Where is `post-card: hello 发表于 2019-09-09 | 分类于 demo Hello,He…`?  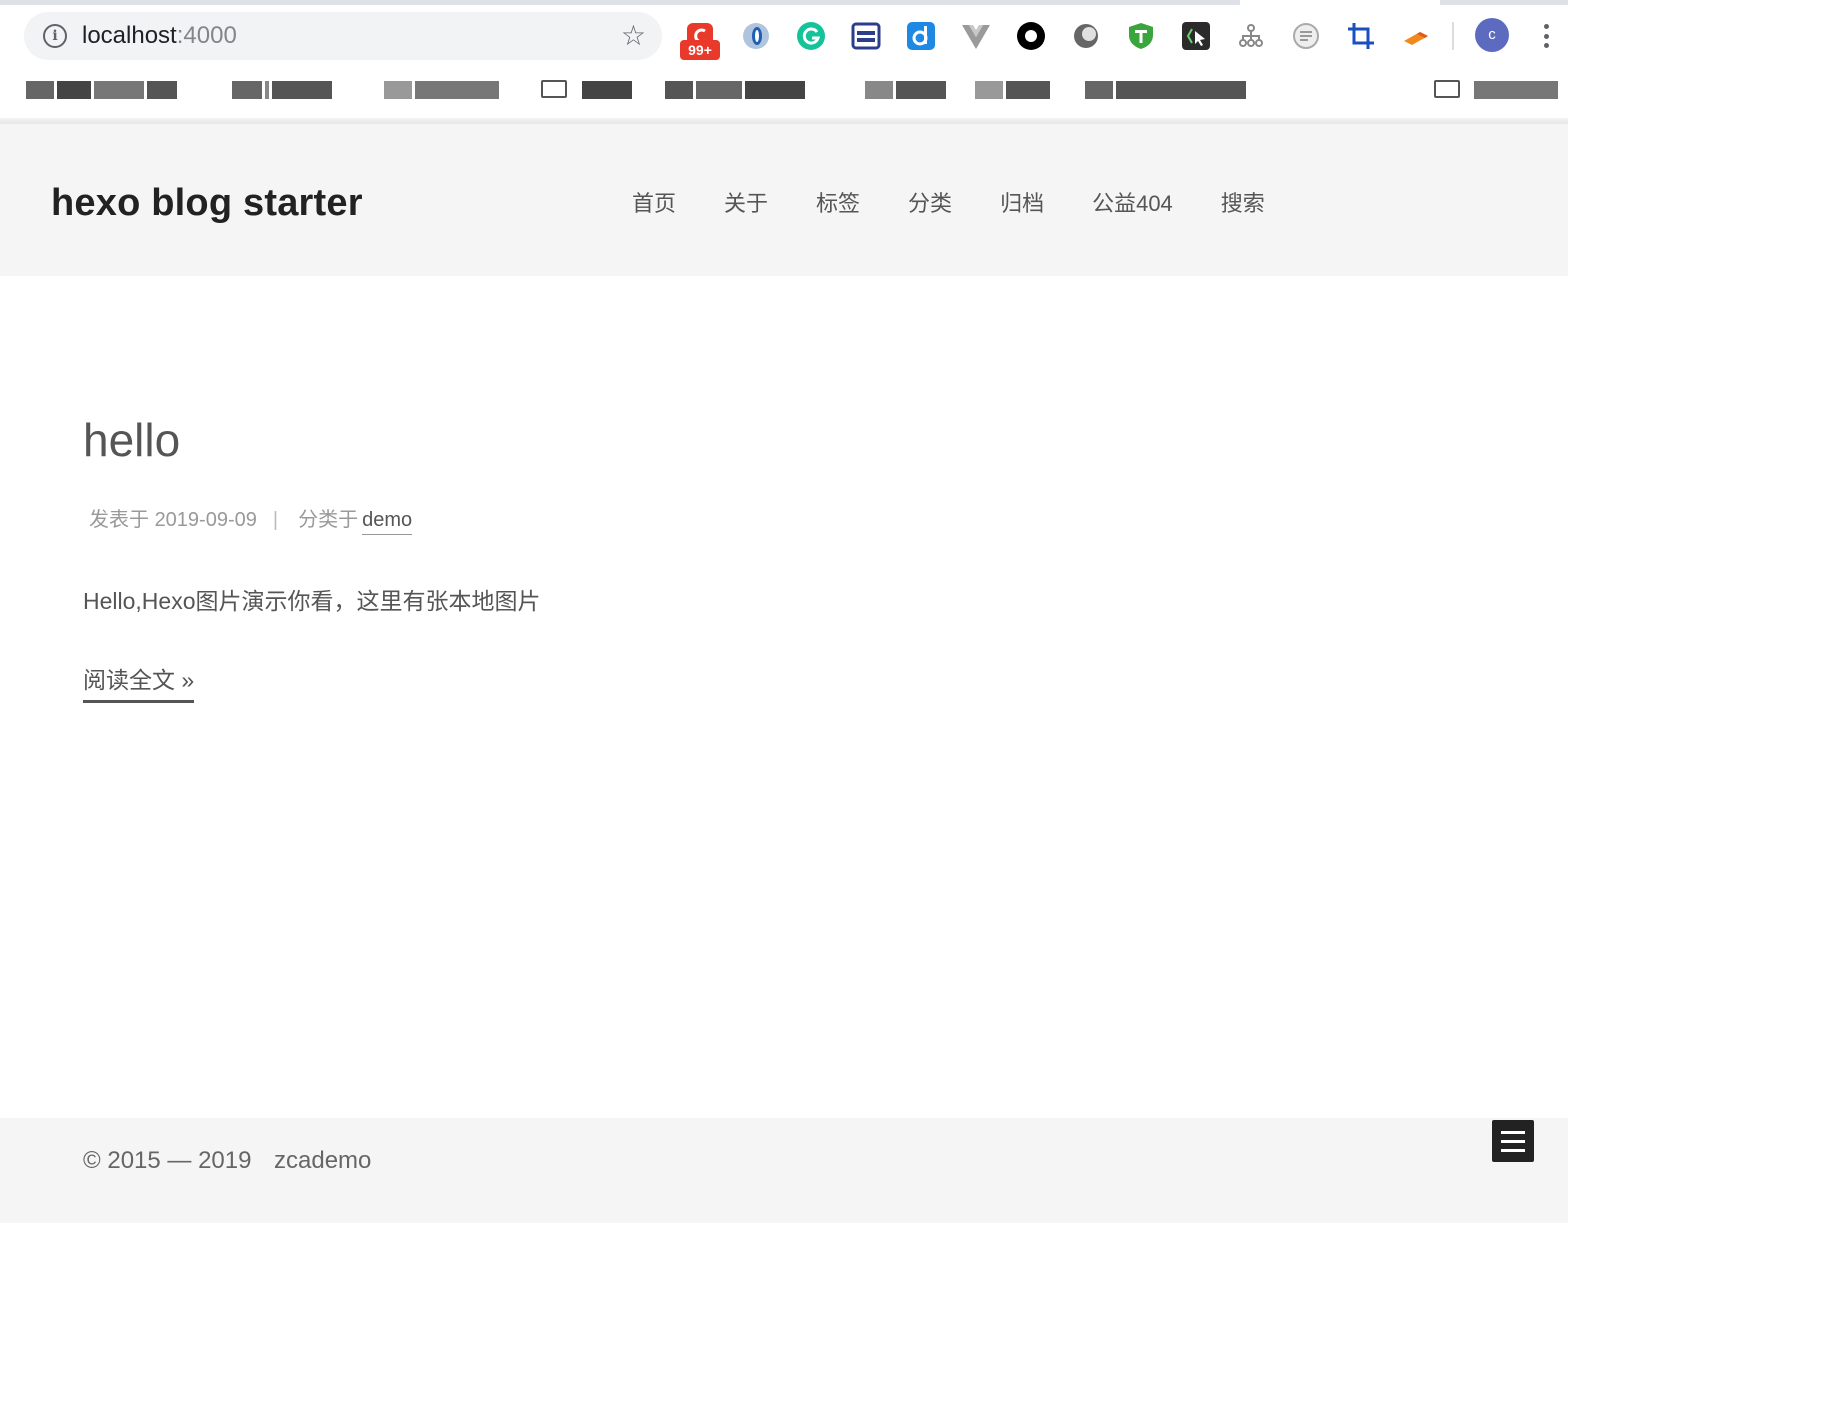 post-card: hello 发表于 2019-09-09 | 分类于 demo Hello,He… is located at coordinates (583, 556).